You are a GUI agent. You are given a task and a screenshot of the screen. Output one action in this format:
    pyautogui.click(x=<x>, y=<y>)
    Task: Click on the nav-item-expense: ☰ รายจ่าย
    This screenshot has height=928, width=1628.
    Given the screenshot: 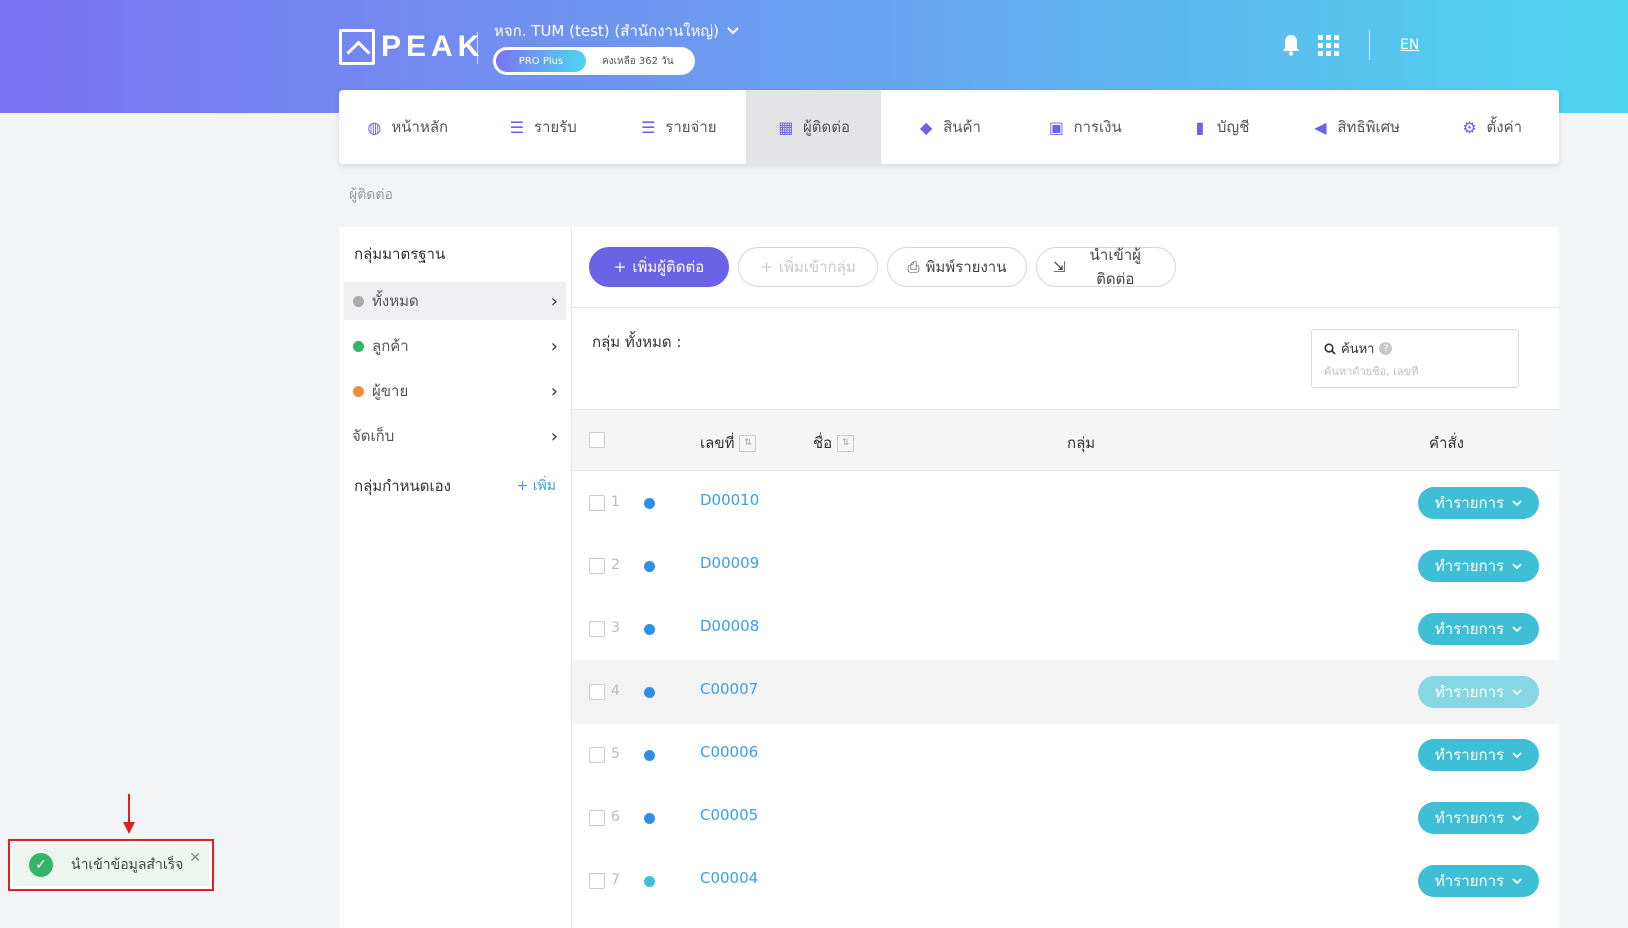 What is the action you would take?
    pyautogui.click(x=678, y=127)
    